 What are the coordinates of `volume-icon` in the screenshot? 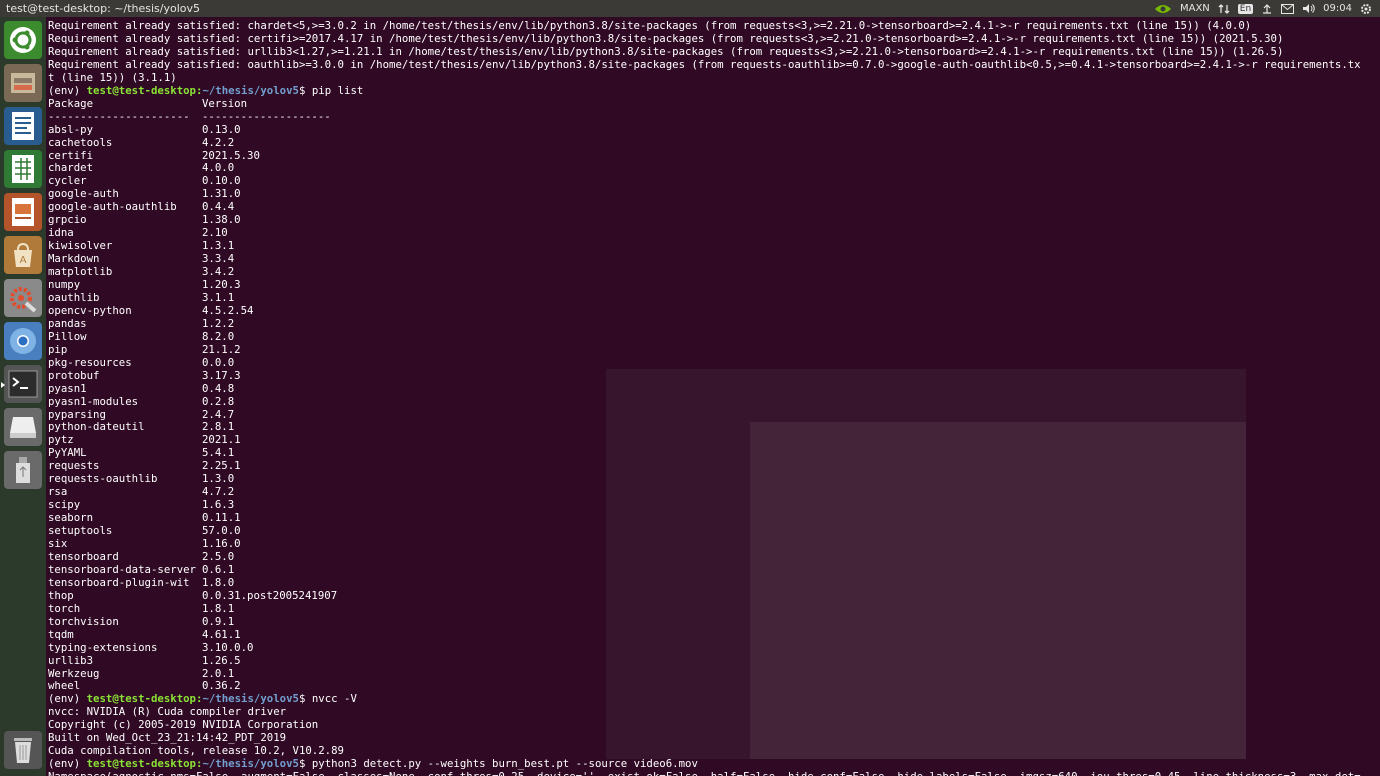 It's located at (1308, 8).